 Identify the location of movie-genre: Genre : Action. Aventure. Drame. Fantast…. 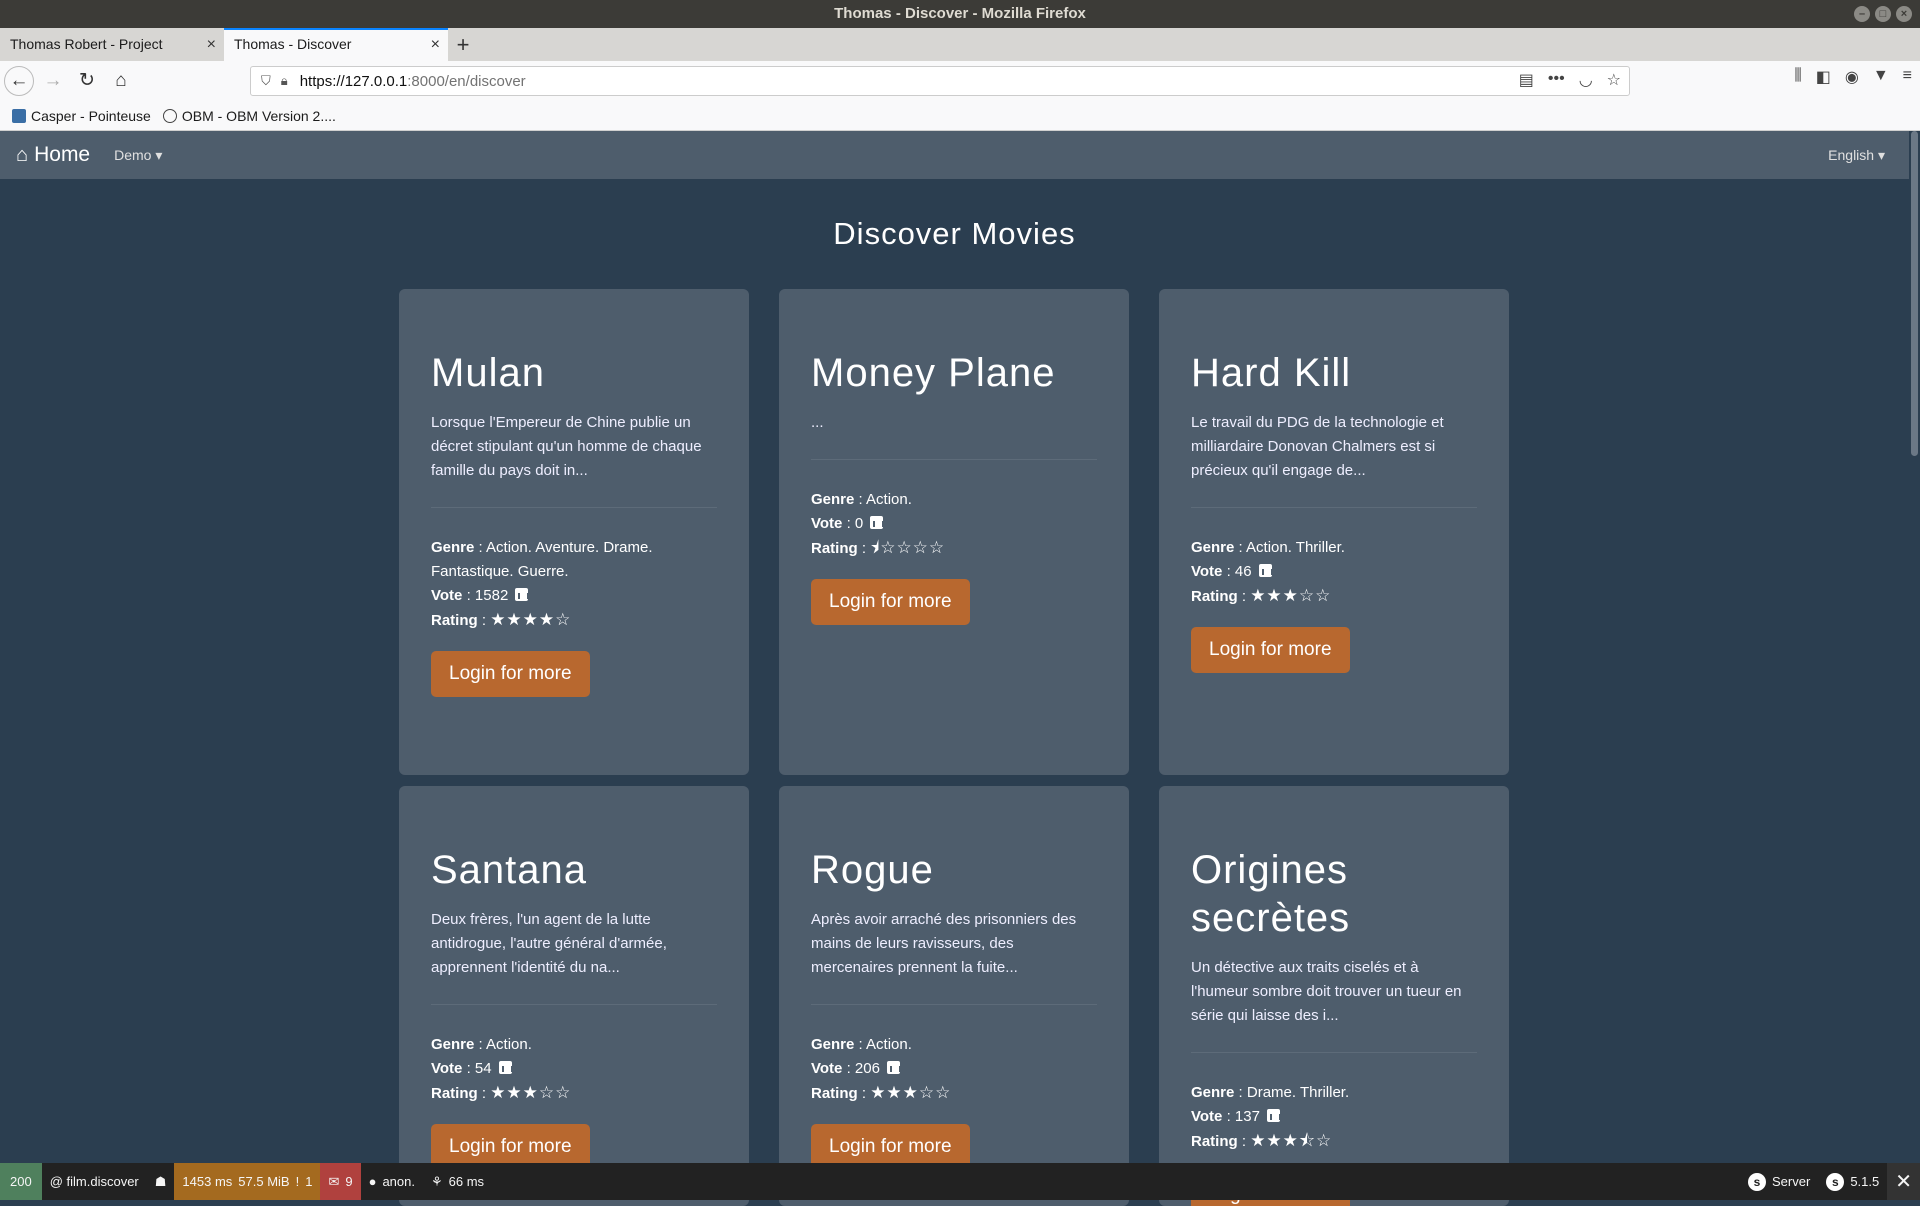
(542, 559).